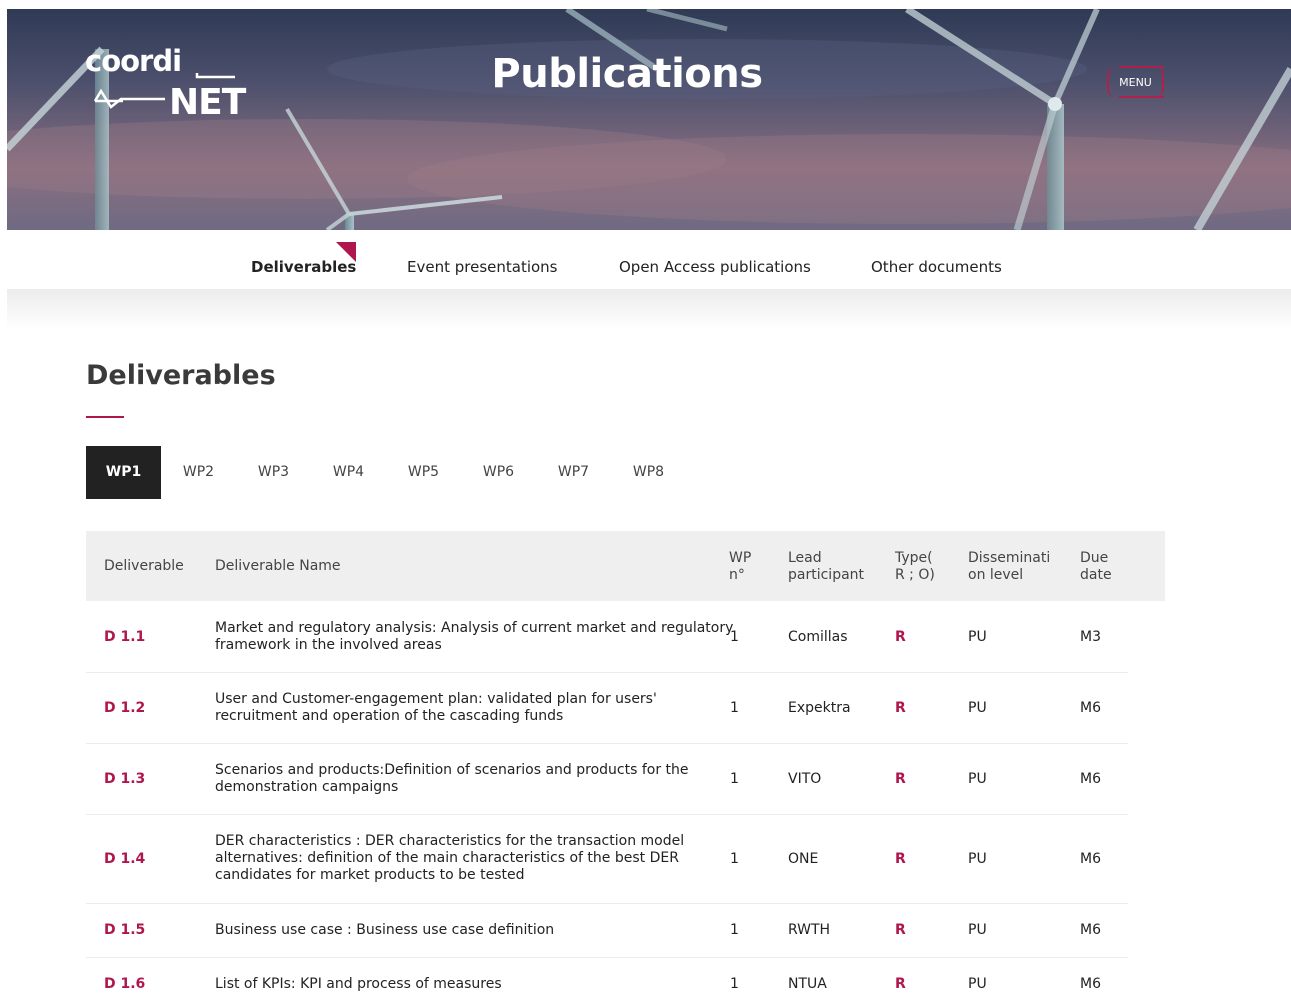  I want to click on header-dissemination-level: Disseminati on level, so click(1009, 567).